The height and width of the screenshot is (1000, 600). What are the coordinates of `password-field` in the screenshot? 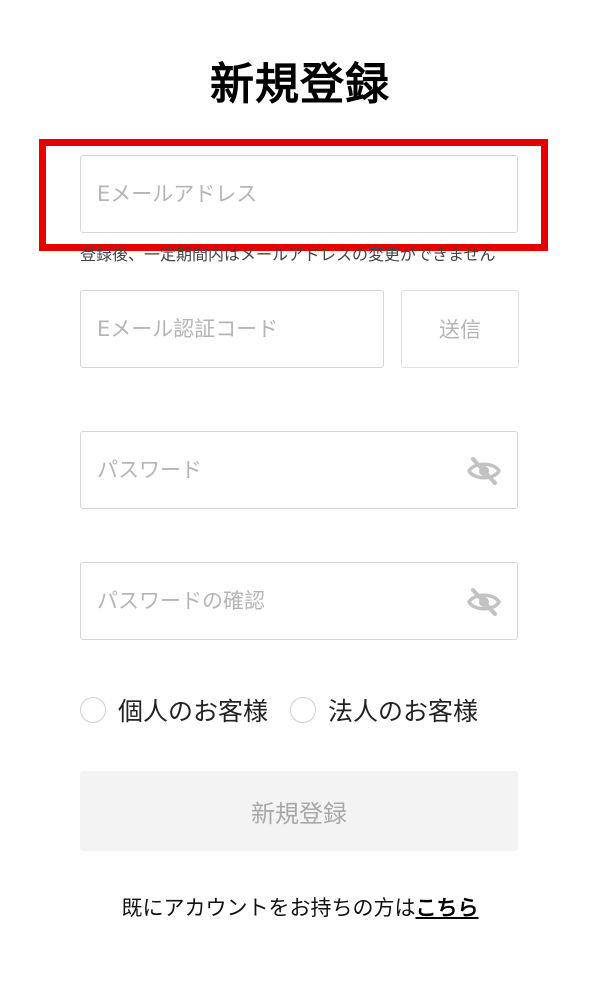 It's located at (299, 470).